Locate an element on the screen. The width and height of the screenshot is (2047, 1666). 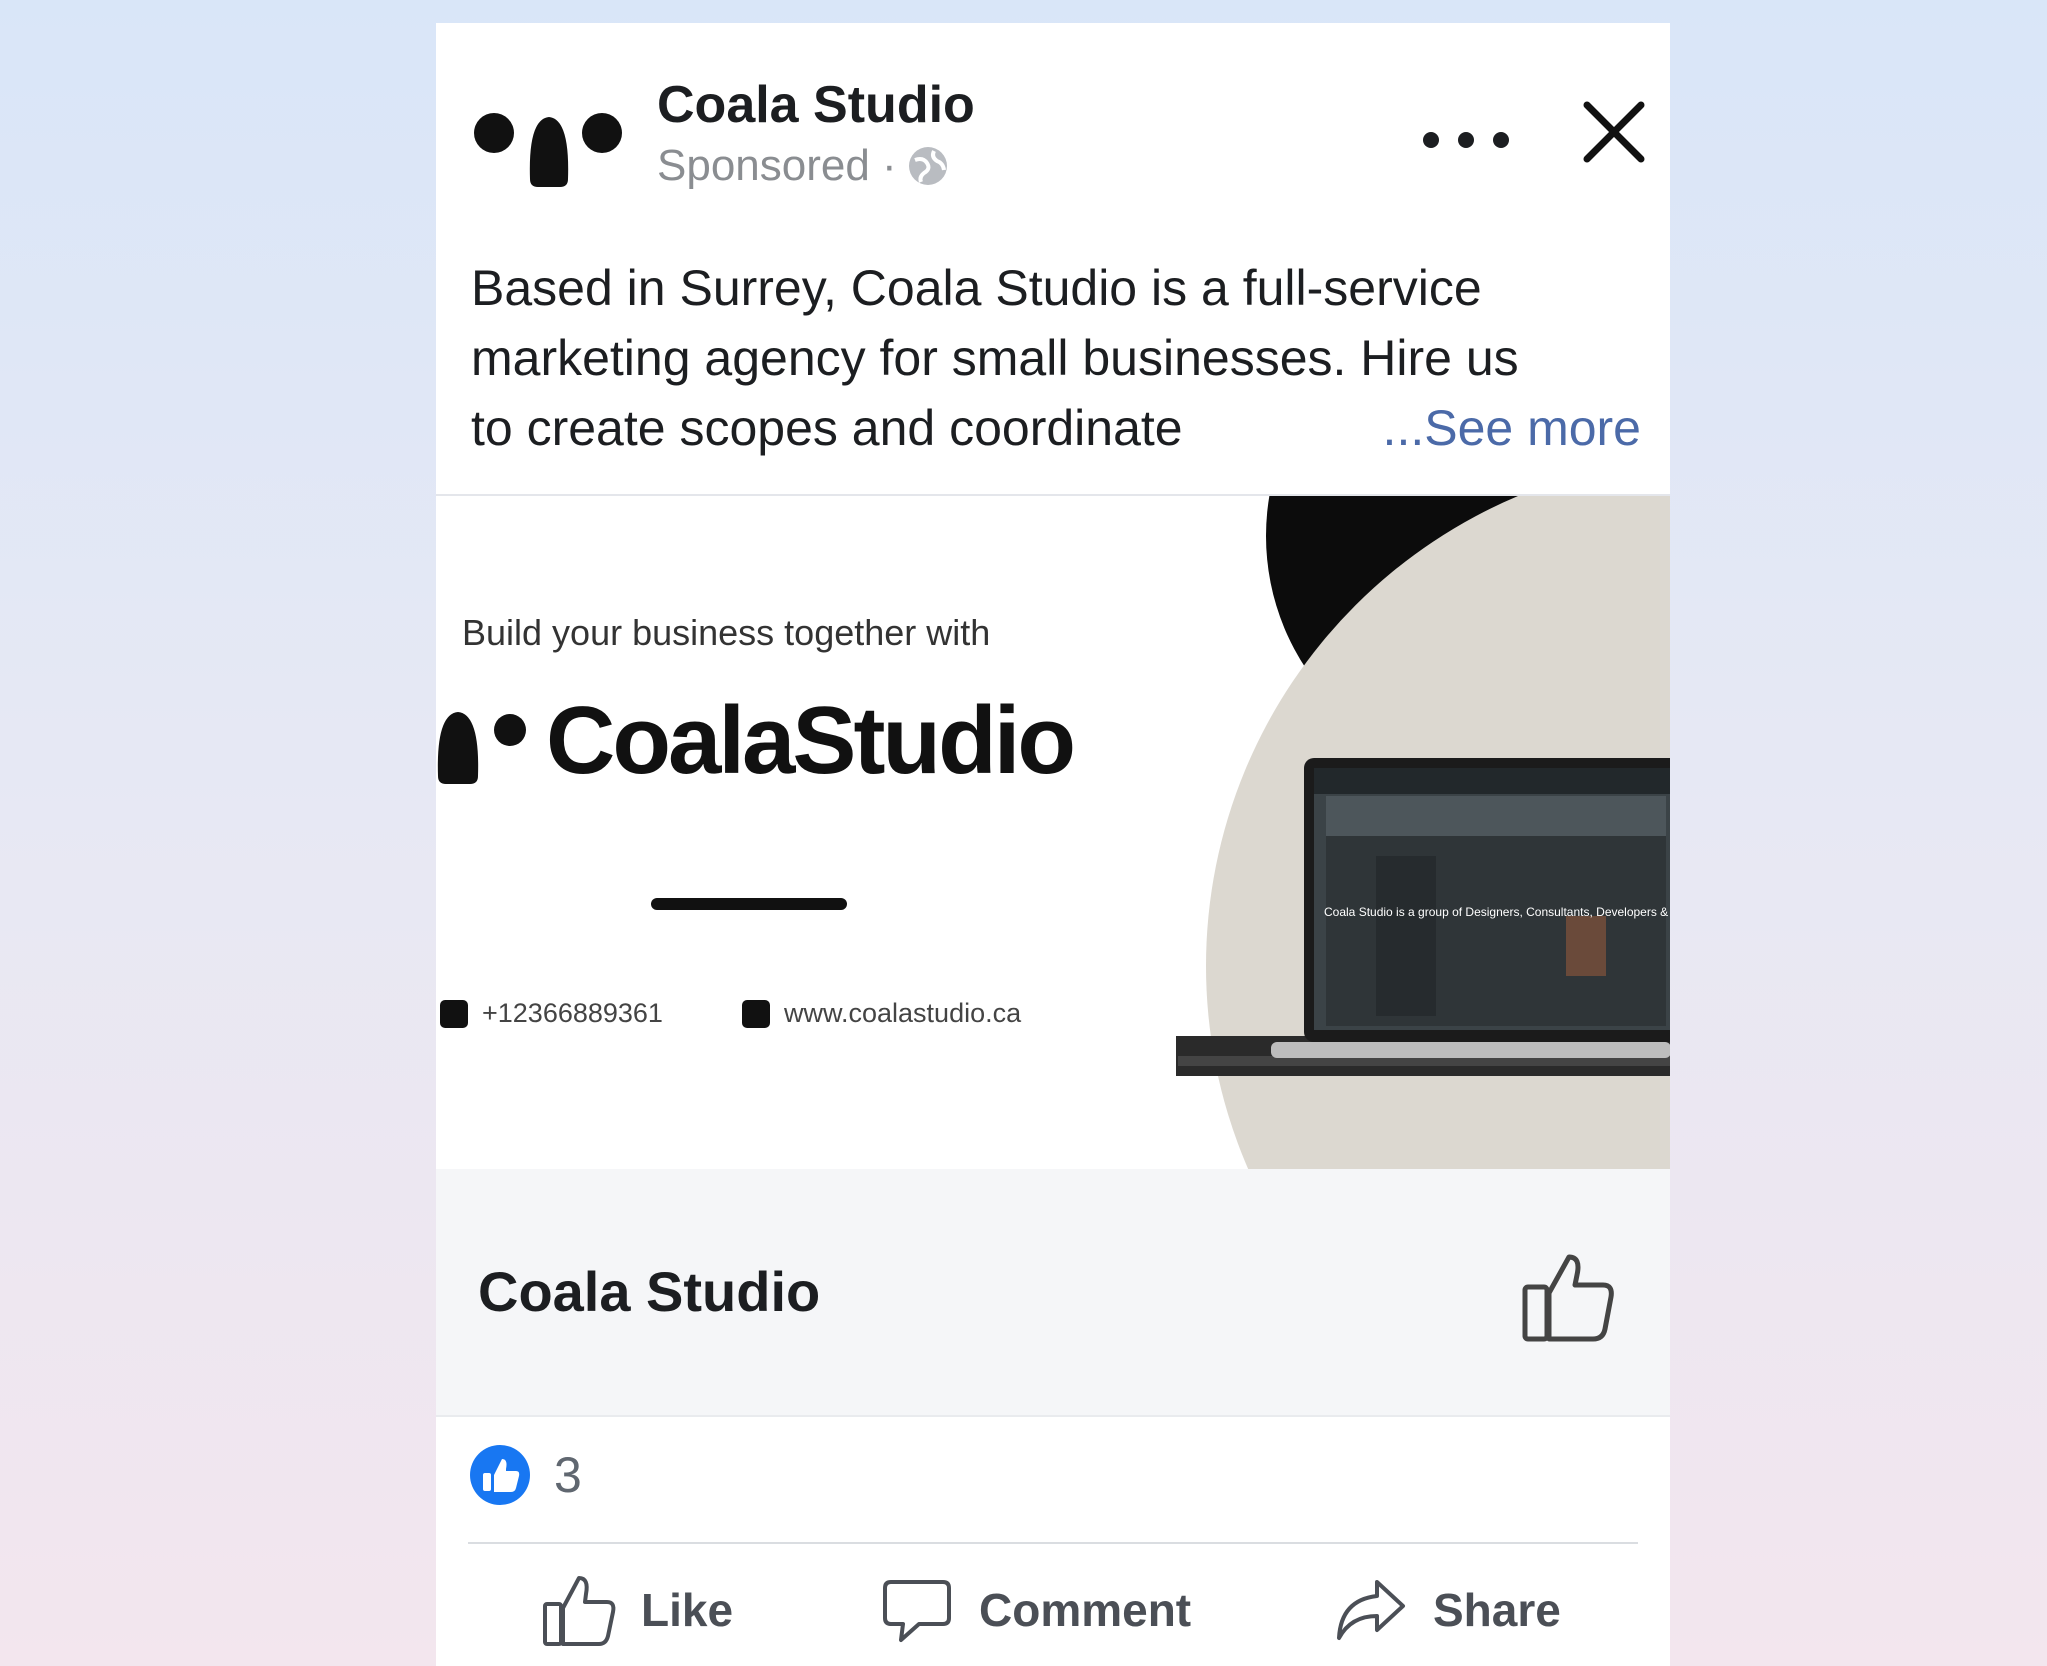
like-reaction-icon is located at coordinates (500, 1475).